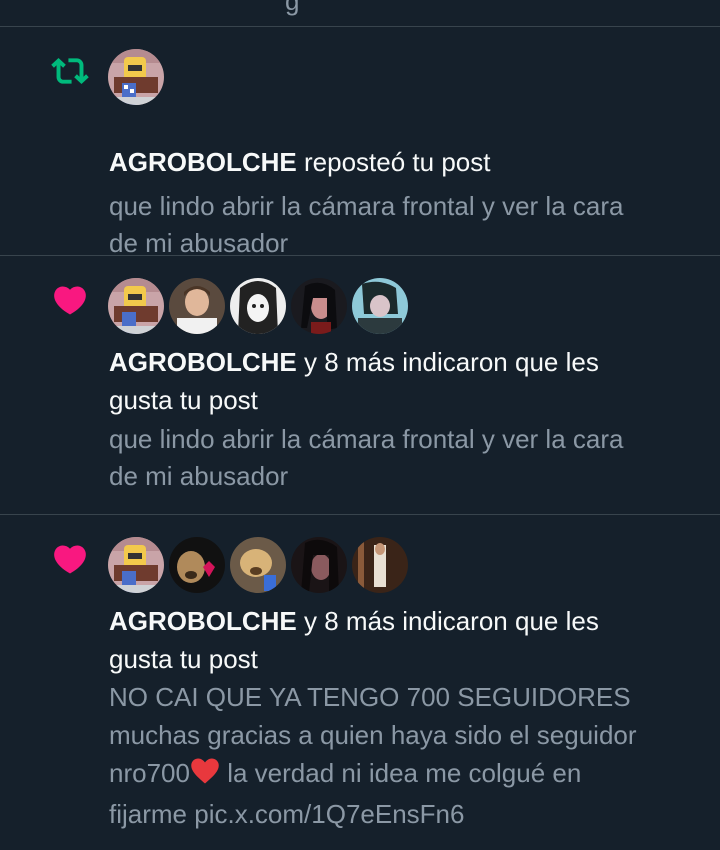 The height and width of the screenshot is (850, 720). What do you see at coordinates (287, 814) in the screenshot?
I see `preview-line: fijarme pic.x.com/1Q7eEnsFn6` at bounding box center [287, 814].